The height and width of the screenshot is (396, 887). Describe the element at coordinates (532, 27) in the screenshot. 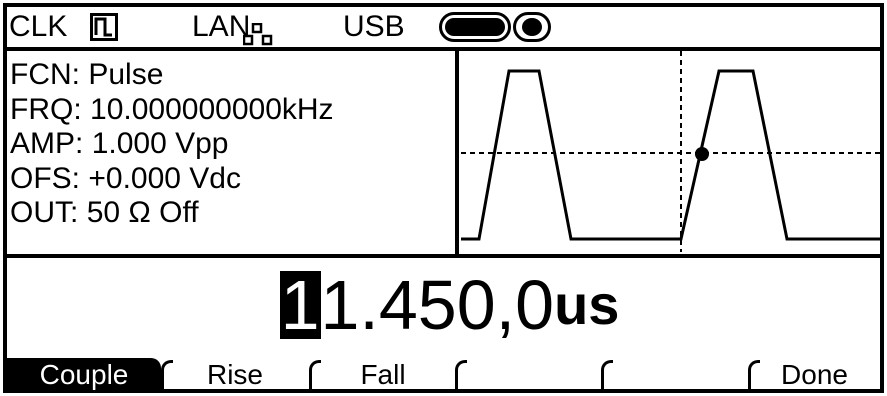

I see `usb-status-dot-icon` at that location.